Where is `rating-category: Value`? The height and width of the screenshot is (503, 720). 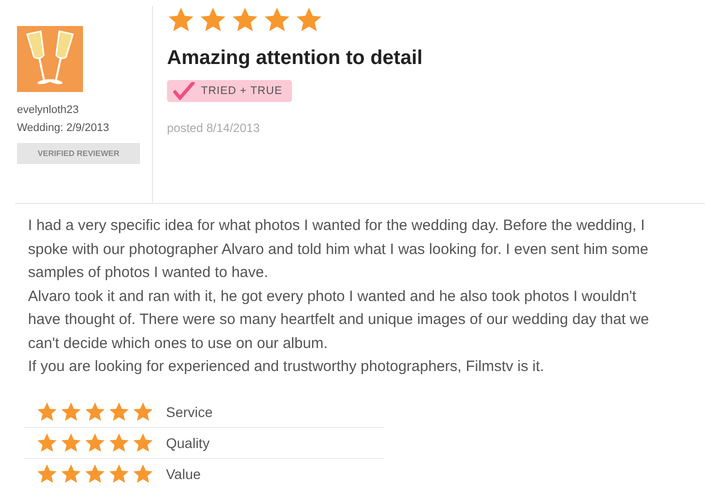
rating-category: Value is located at coordinates (183, 474).